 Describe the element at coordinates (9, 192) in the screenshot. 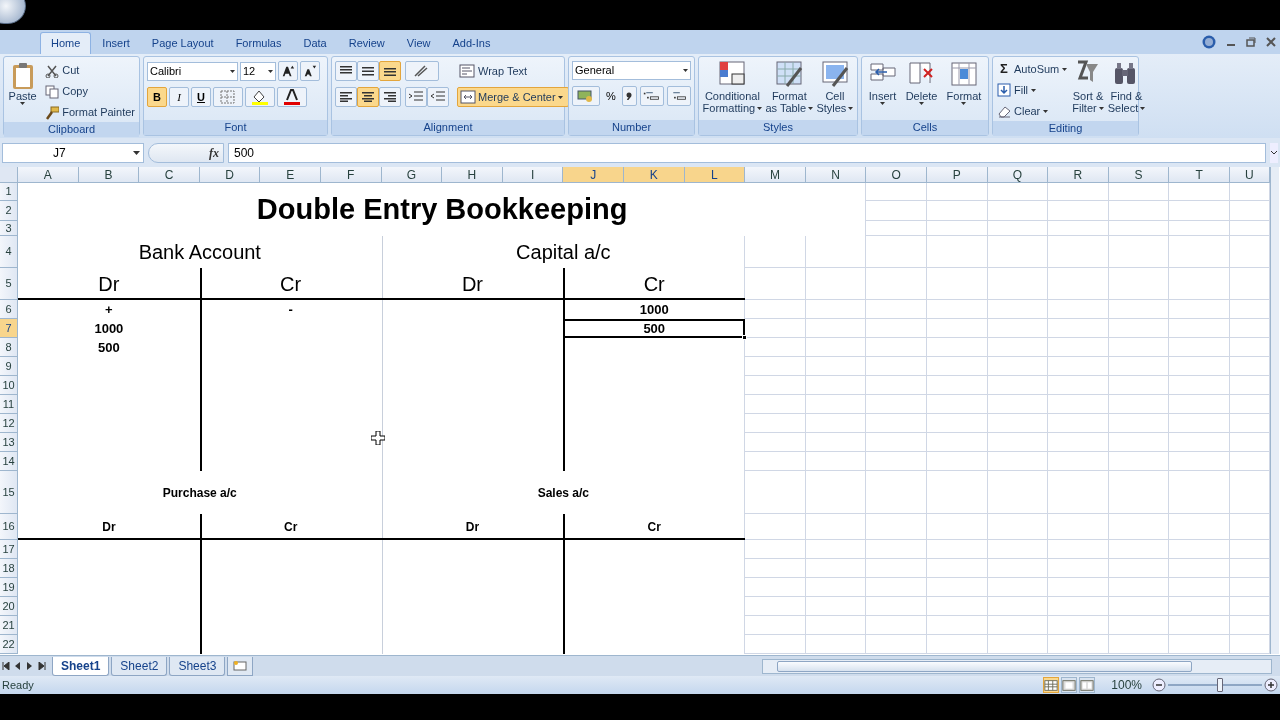

I see `row-header: 1` at that location.